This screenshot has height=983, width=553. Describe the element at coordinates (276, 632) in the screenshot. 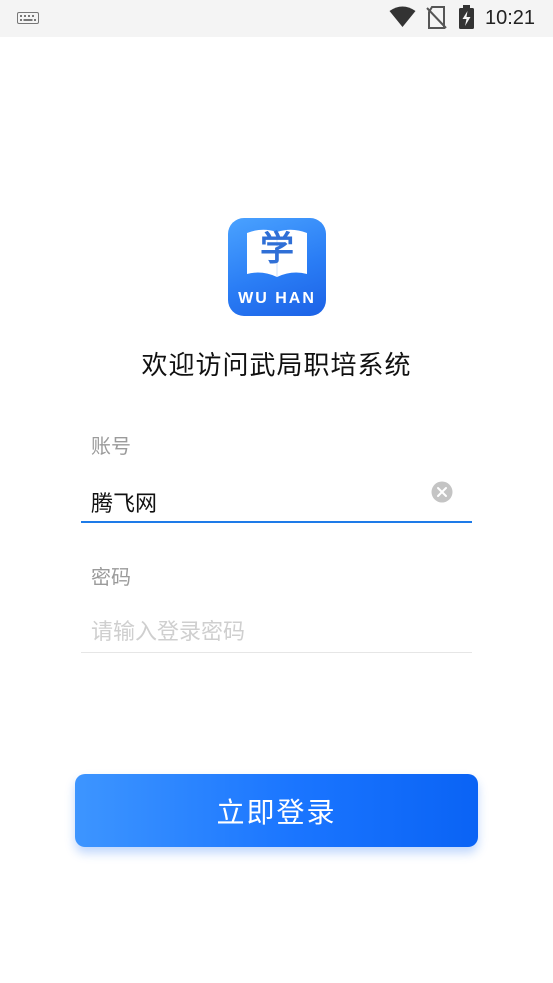

I see `password-input` at that location.